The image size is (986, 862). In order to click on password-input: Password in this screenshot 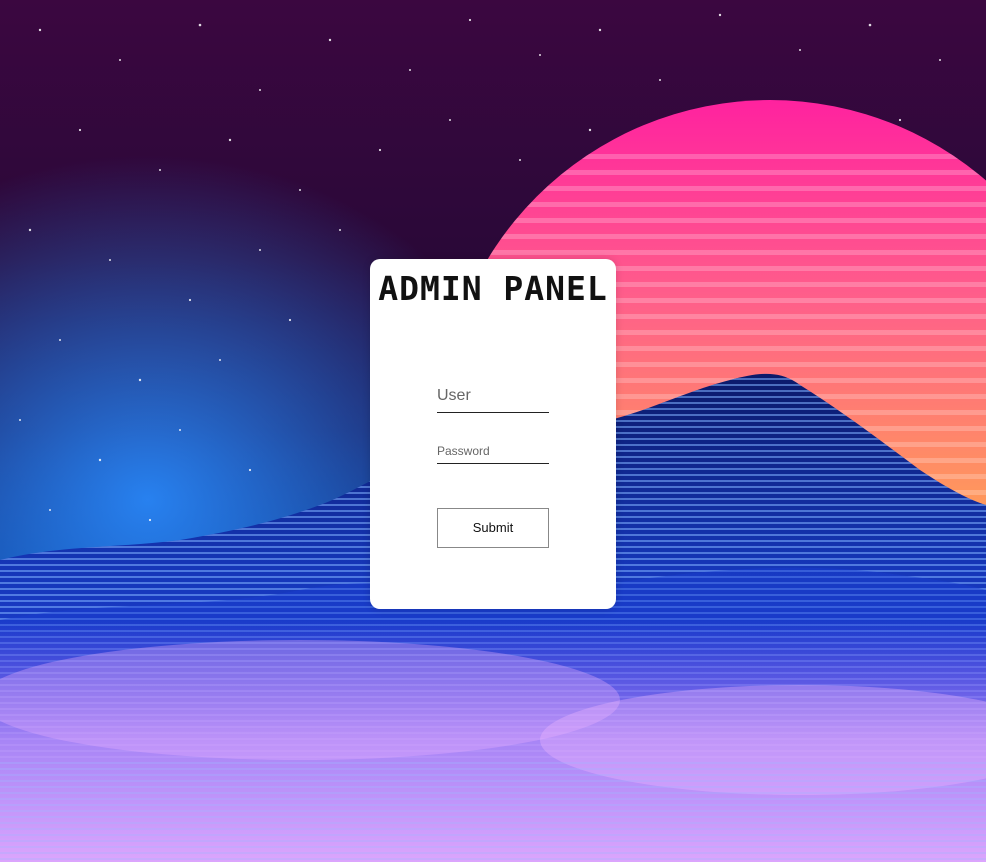, I will do `click(493, 453)`.